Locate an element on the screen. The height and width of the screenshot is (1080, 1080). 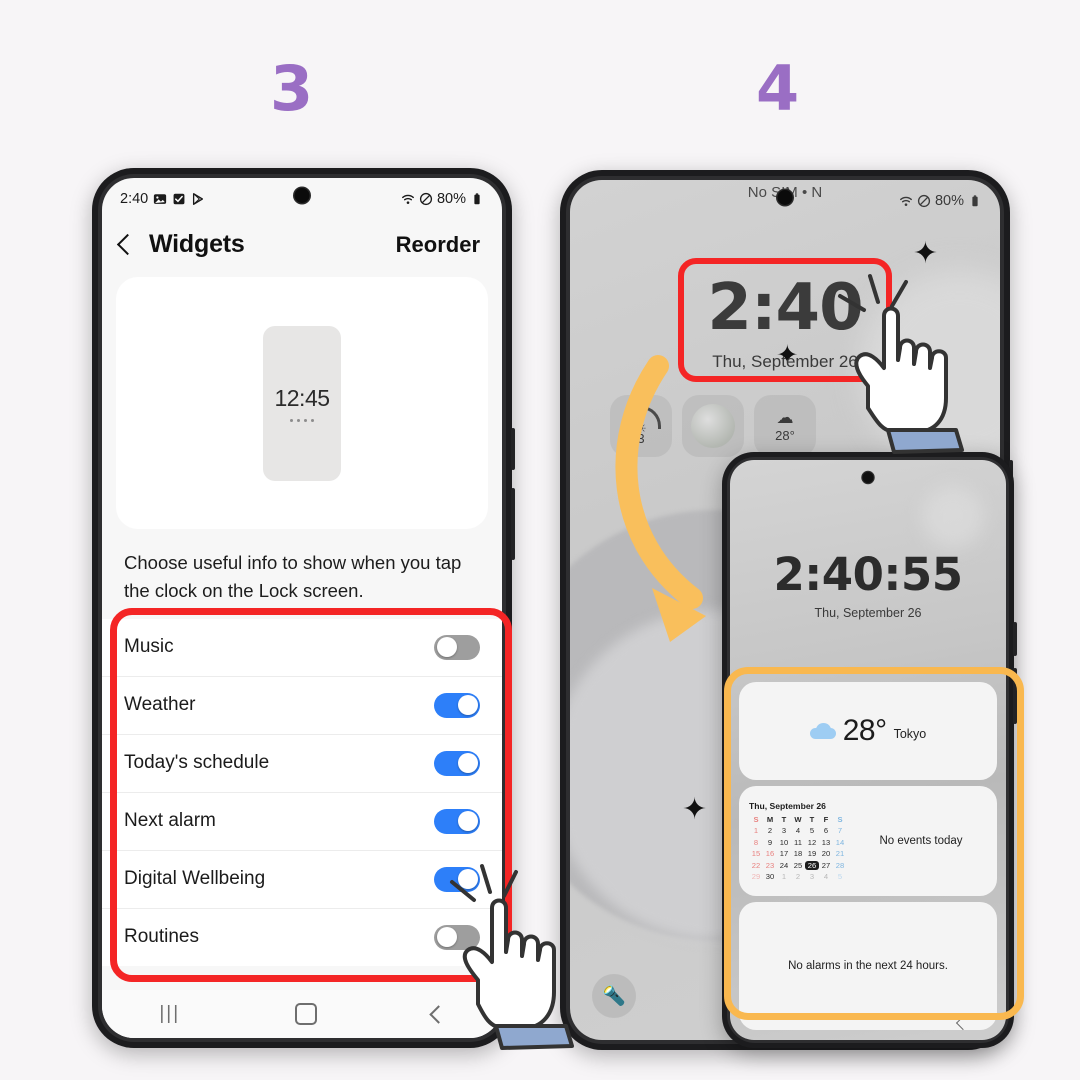
calendar-day: 28 is located at coordinates (840, 865).